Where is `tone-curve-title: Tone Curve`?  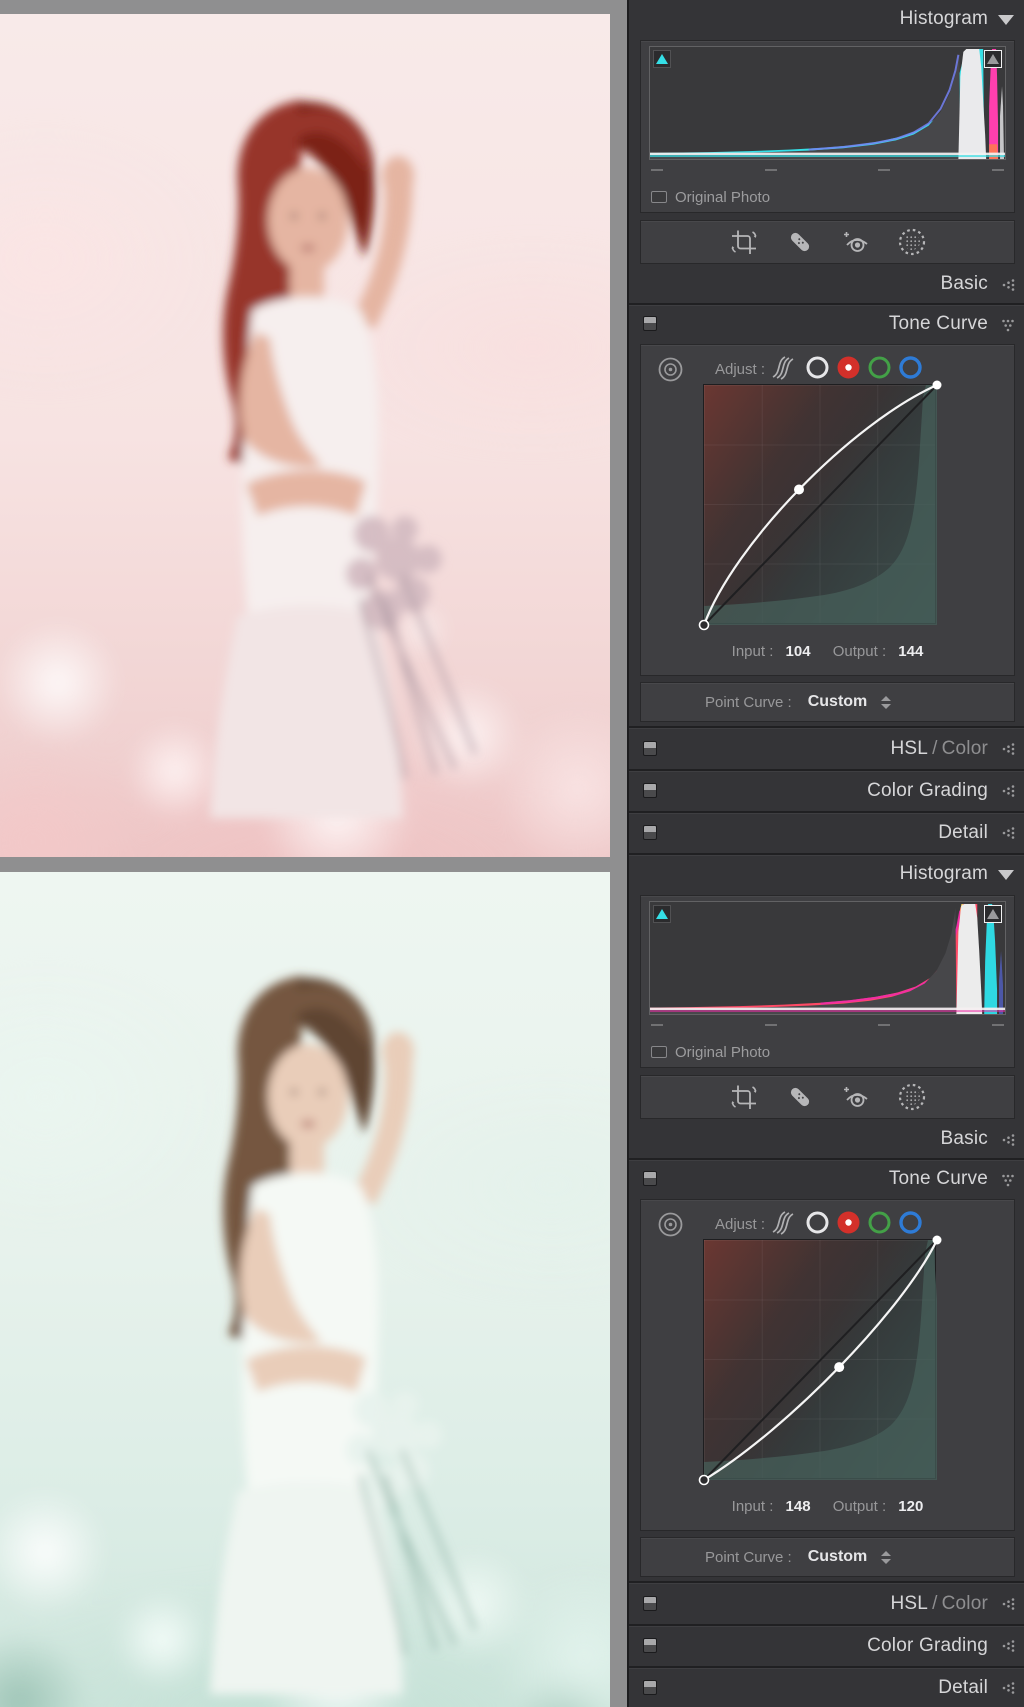
tone-curve-title: Tone Curve is located at coordinates (938, 1178).